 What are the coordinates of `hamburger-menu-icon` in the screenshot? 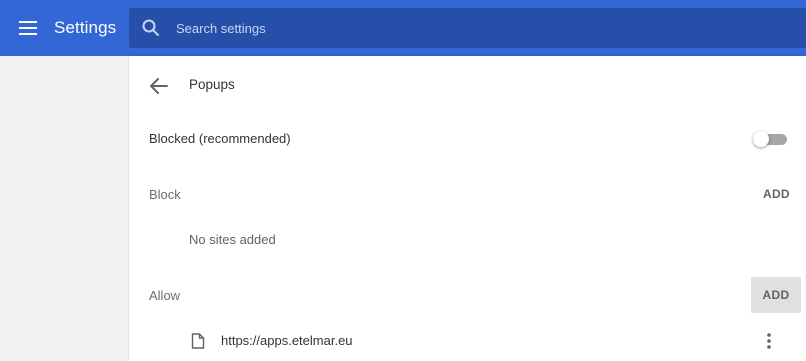 It's located at (28, 28).